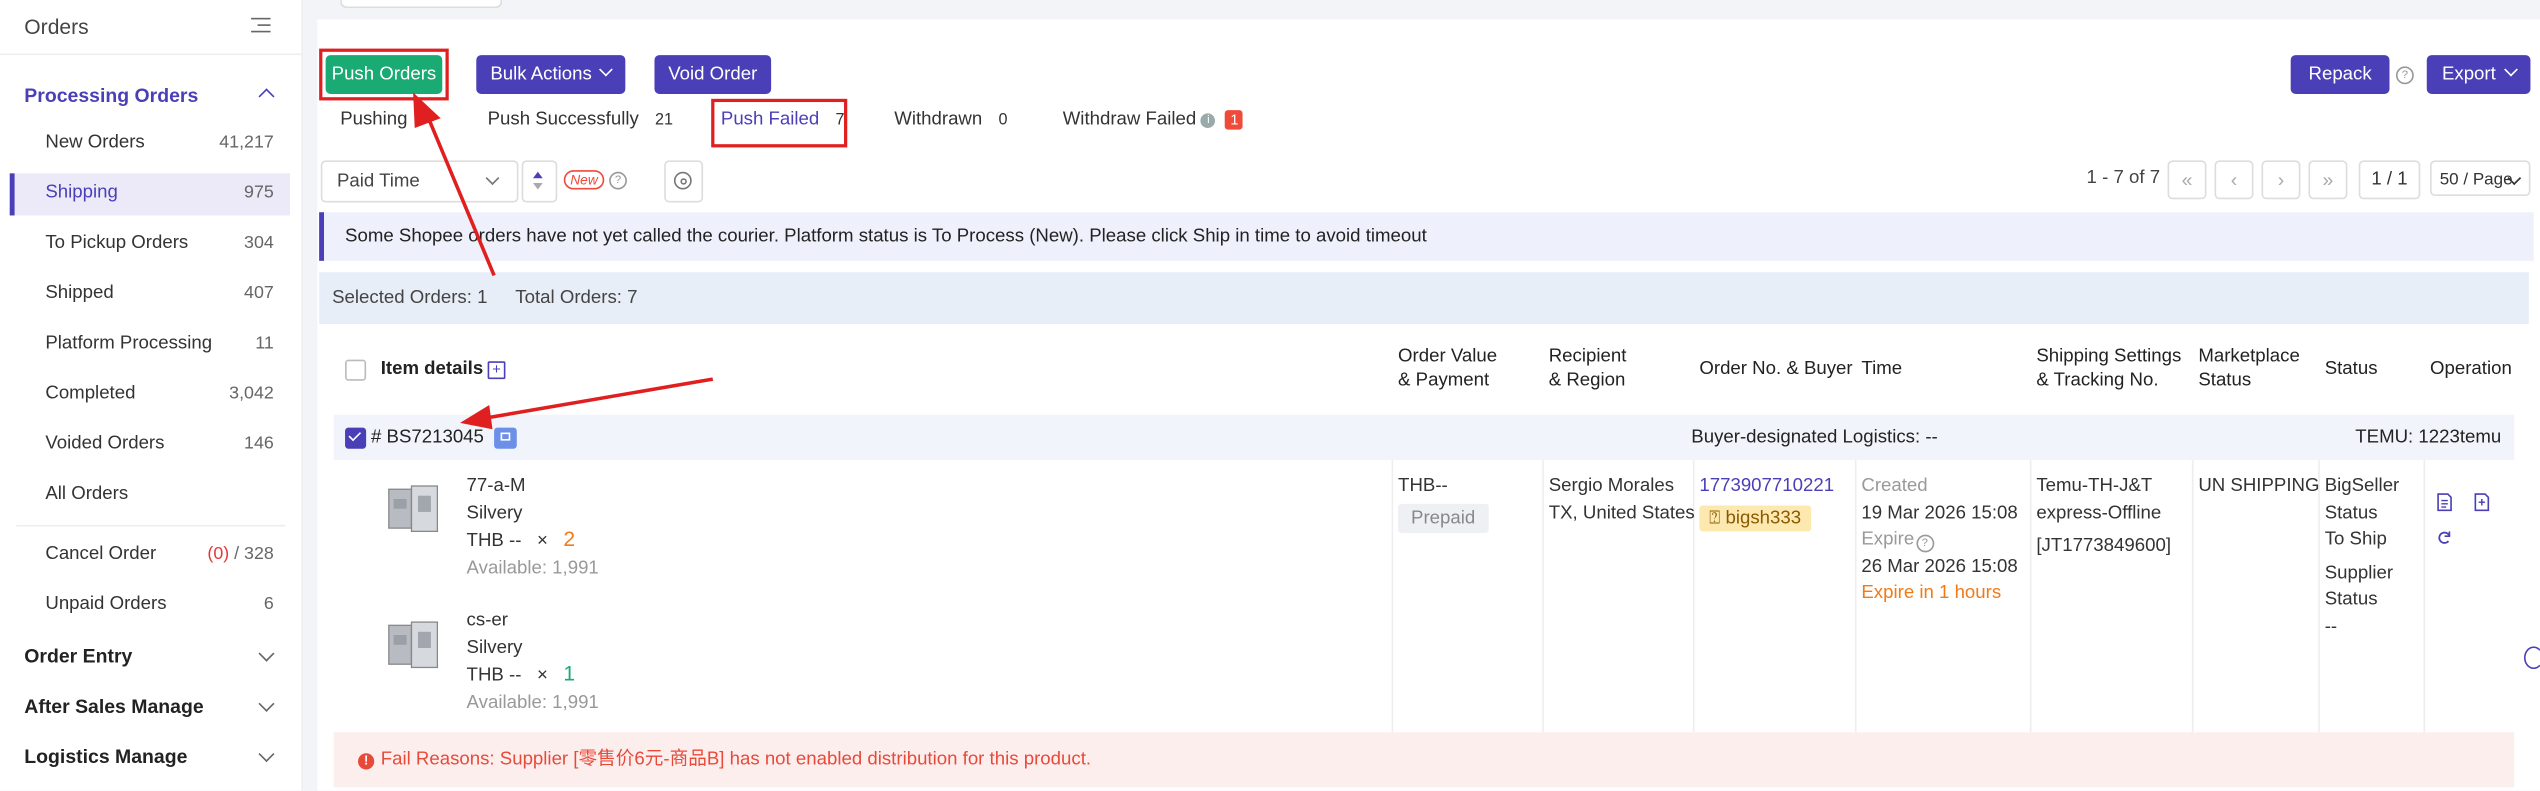 Image resolution: width=2540 pixels, height=791 pixels. I want to click on sidebar-group-logistics: Logistics Manage, so click(162, 756).